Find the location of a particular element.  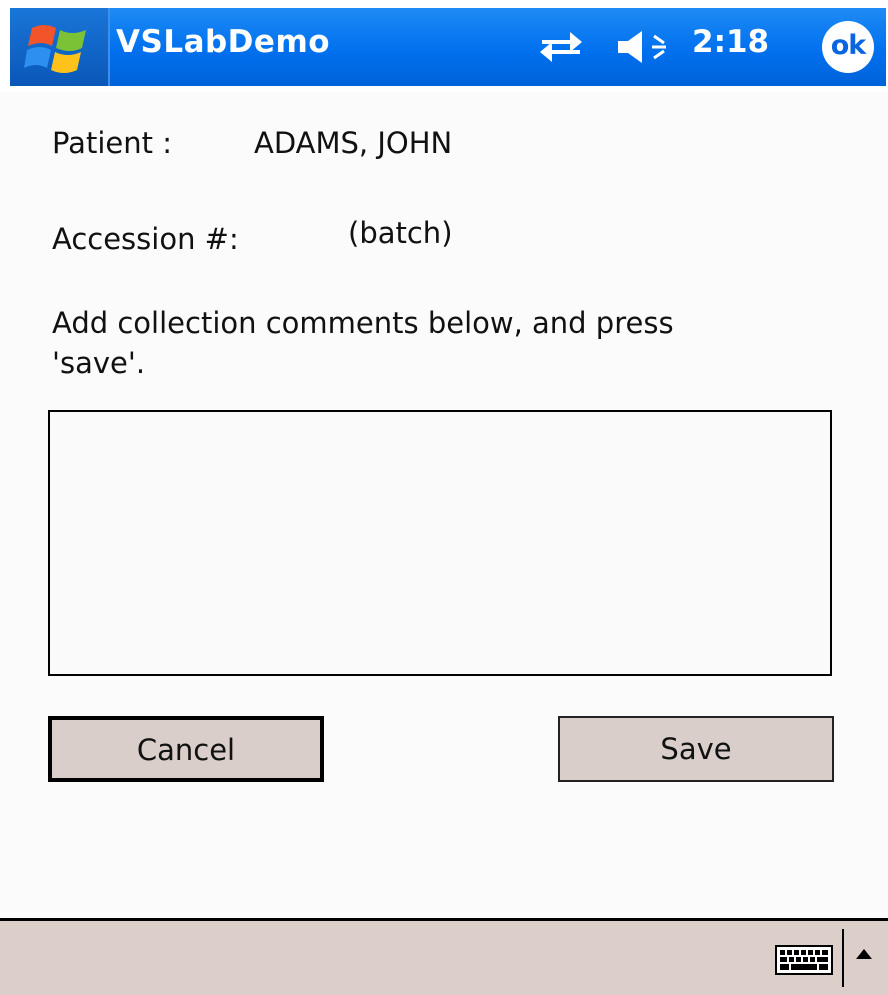

ok-button: ok is located at coordinates (848, 47).